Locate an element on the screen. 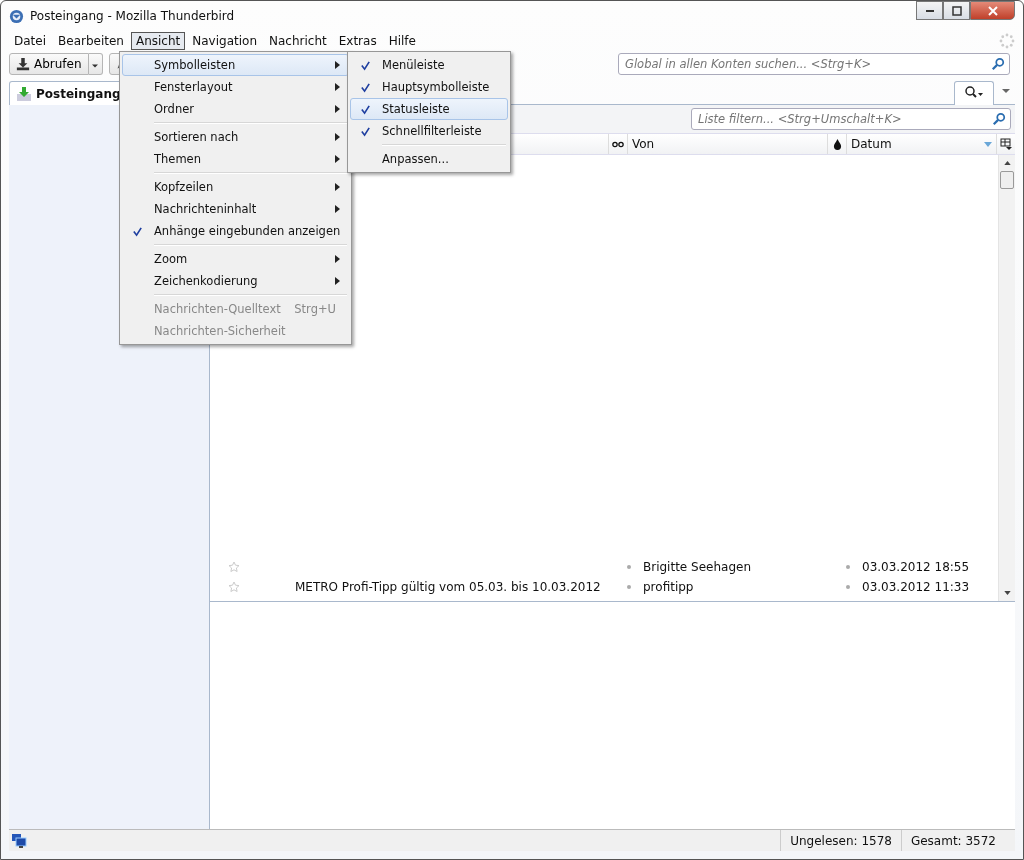 Image resolution: width=1024 pixels, height=860 pixels. inbox-icon is located at coordinates (24, 93).